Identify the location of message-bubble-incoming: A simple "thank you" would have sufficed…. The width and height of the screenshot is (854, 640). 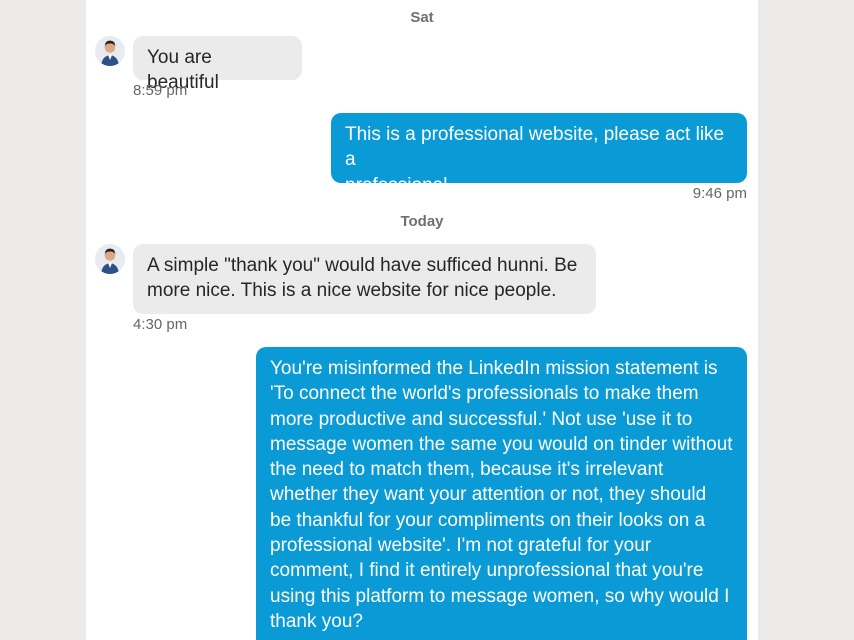
(364, 279).